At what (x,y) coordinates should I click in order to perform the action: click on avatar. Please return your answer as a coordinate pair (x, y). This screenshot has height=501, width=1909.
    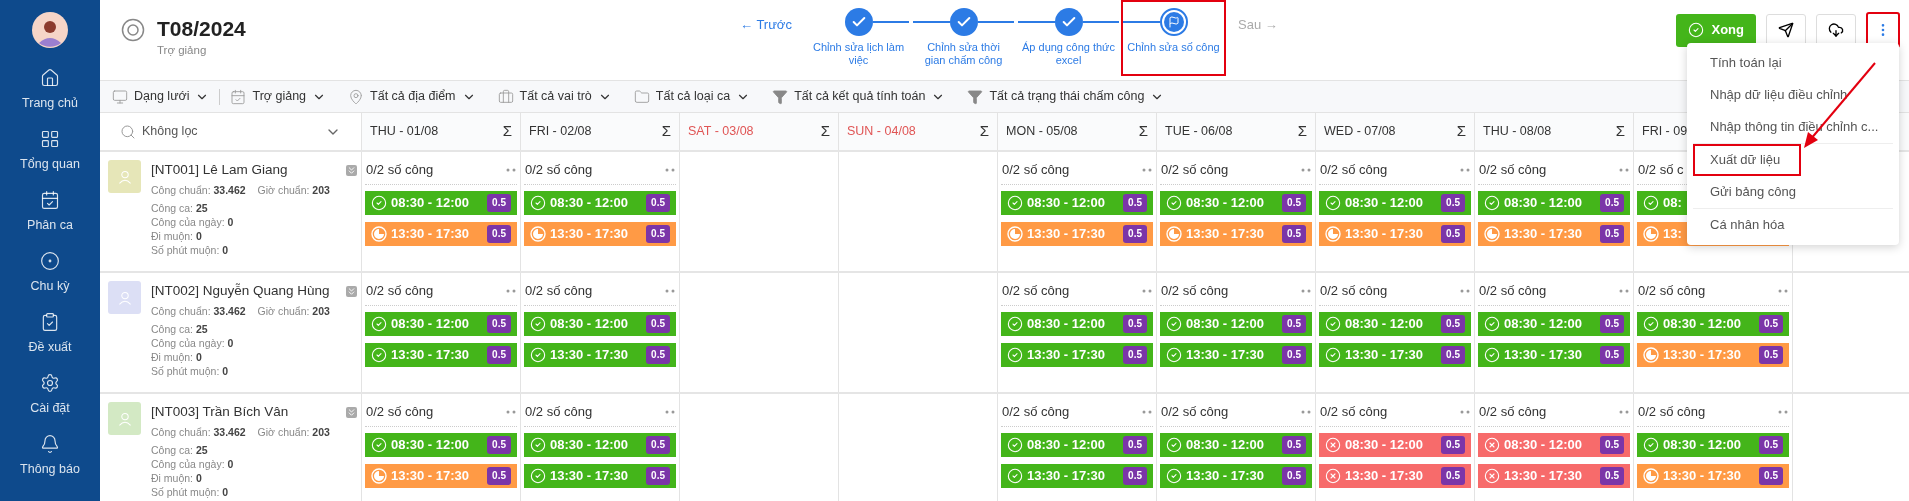
    Looking at the image, I should click on (50, 30).